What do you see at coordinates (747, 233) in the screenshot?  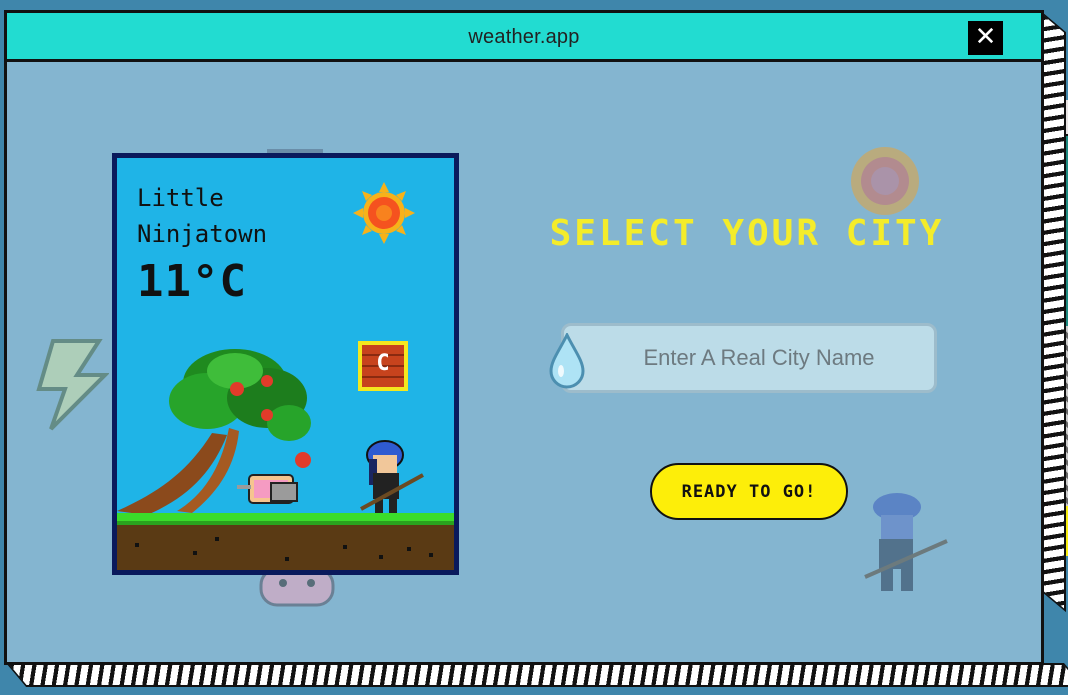 I see `page-heading: SELECT YOUR CITY` at bounding box center [747, 233].